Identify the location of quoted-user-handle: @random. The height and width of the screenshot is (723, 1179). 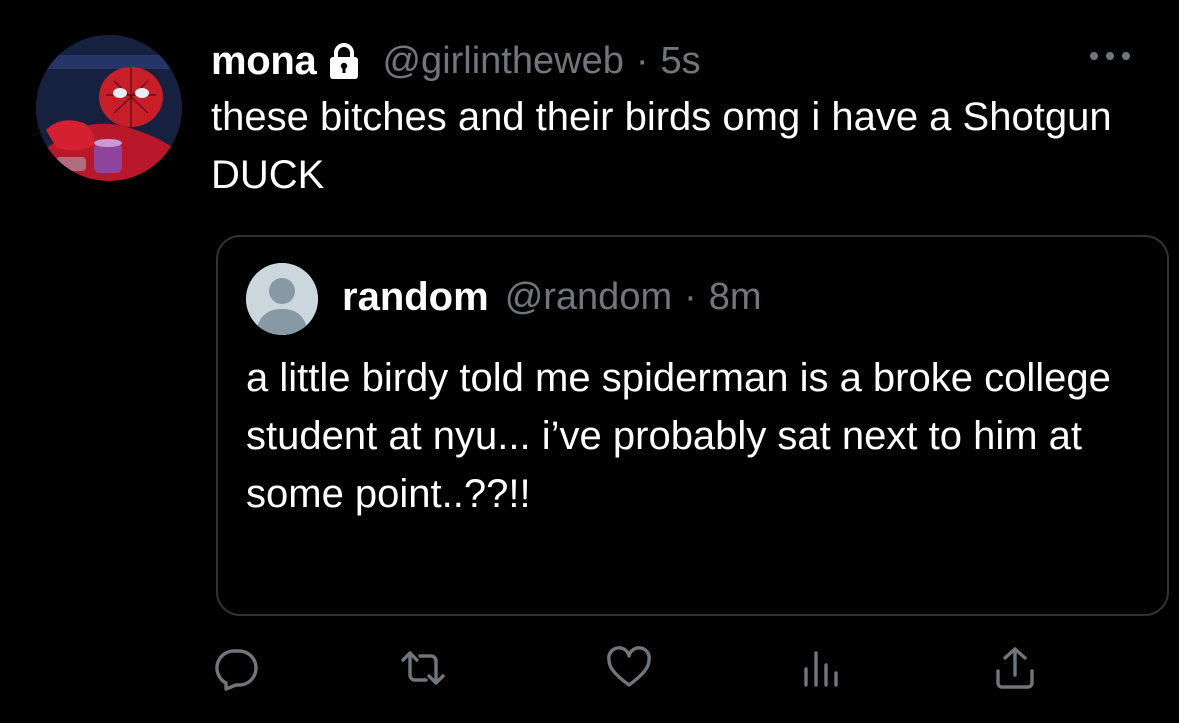
(588, 297).